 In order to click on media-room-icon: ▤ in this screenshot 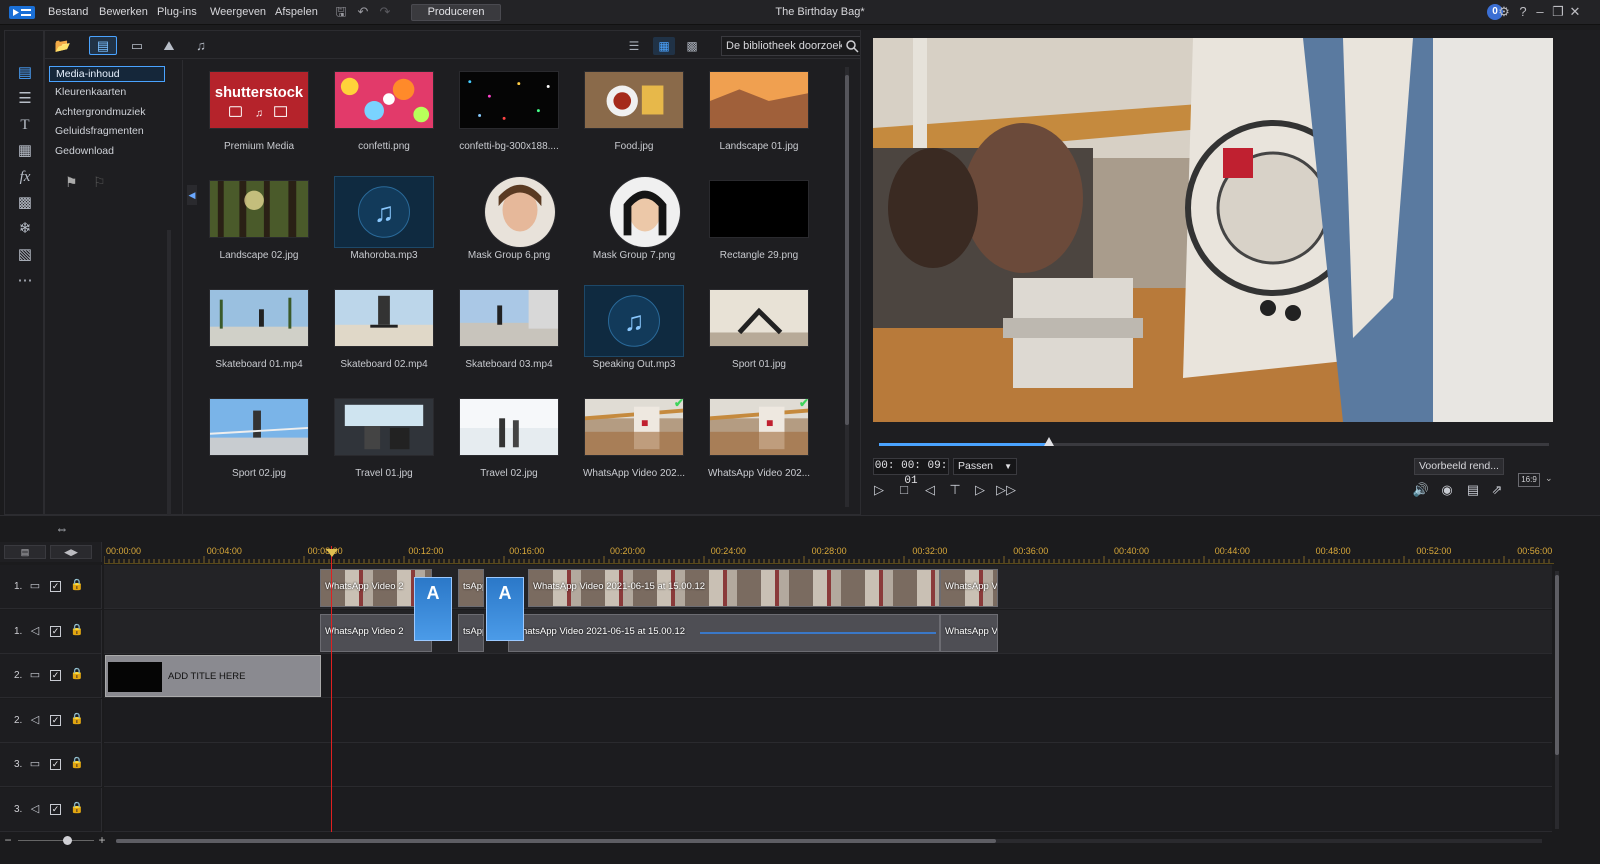, I will do `click(25, 73)`.